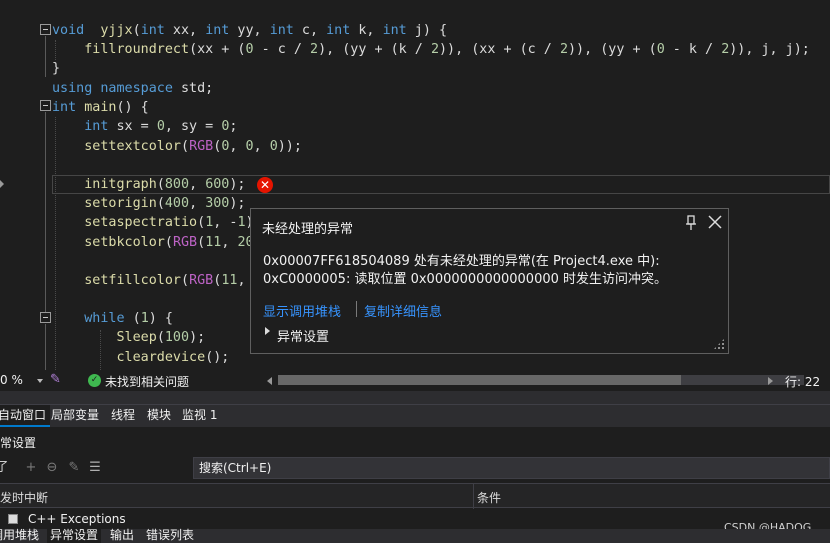  Describe the element at coordinates (52, 468) in the screenshot. I see `remove-icon: ⊖` at that location.